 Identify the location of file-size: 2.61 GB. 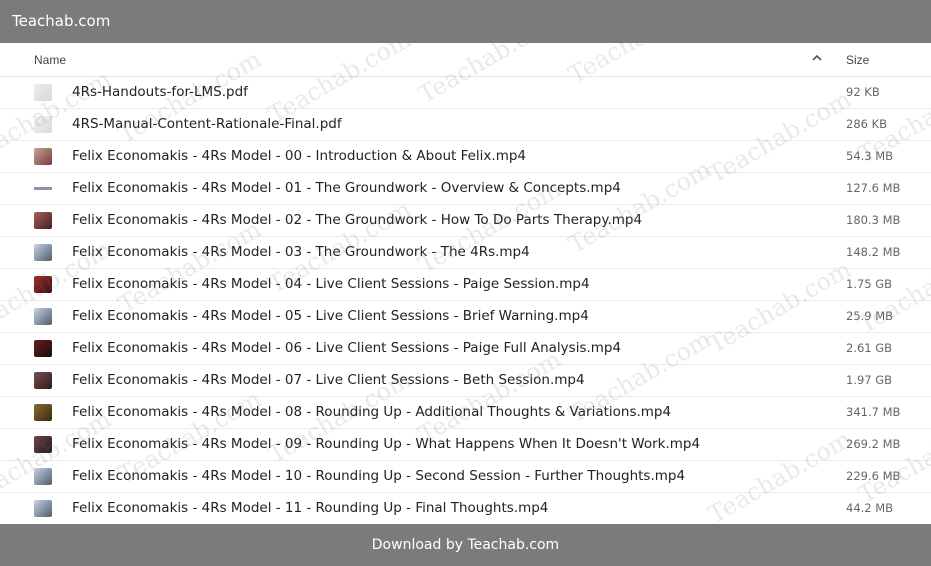
(869, 348).